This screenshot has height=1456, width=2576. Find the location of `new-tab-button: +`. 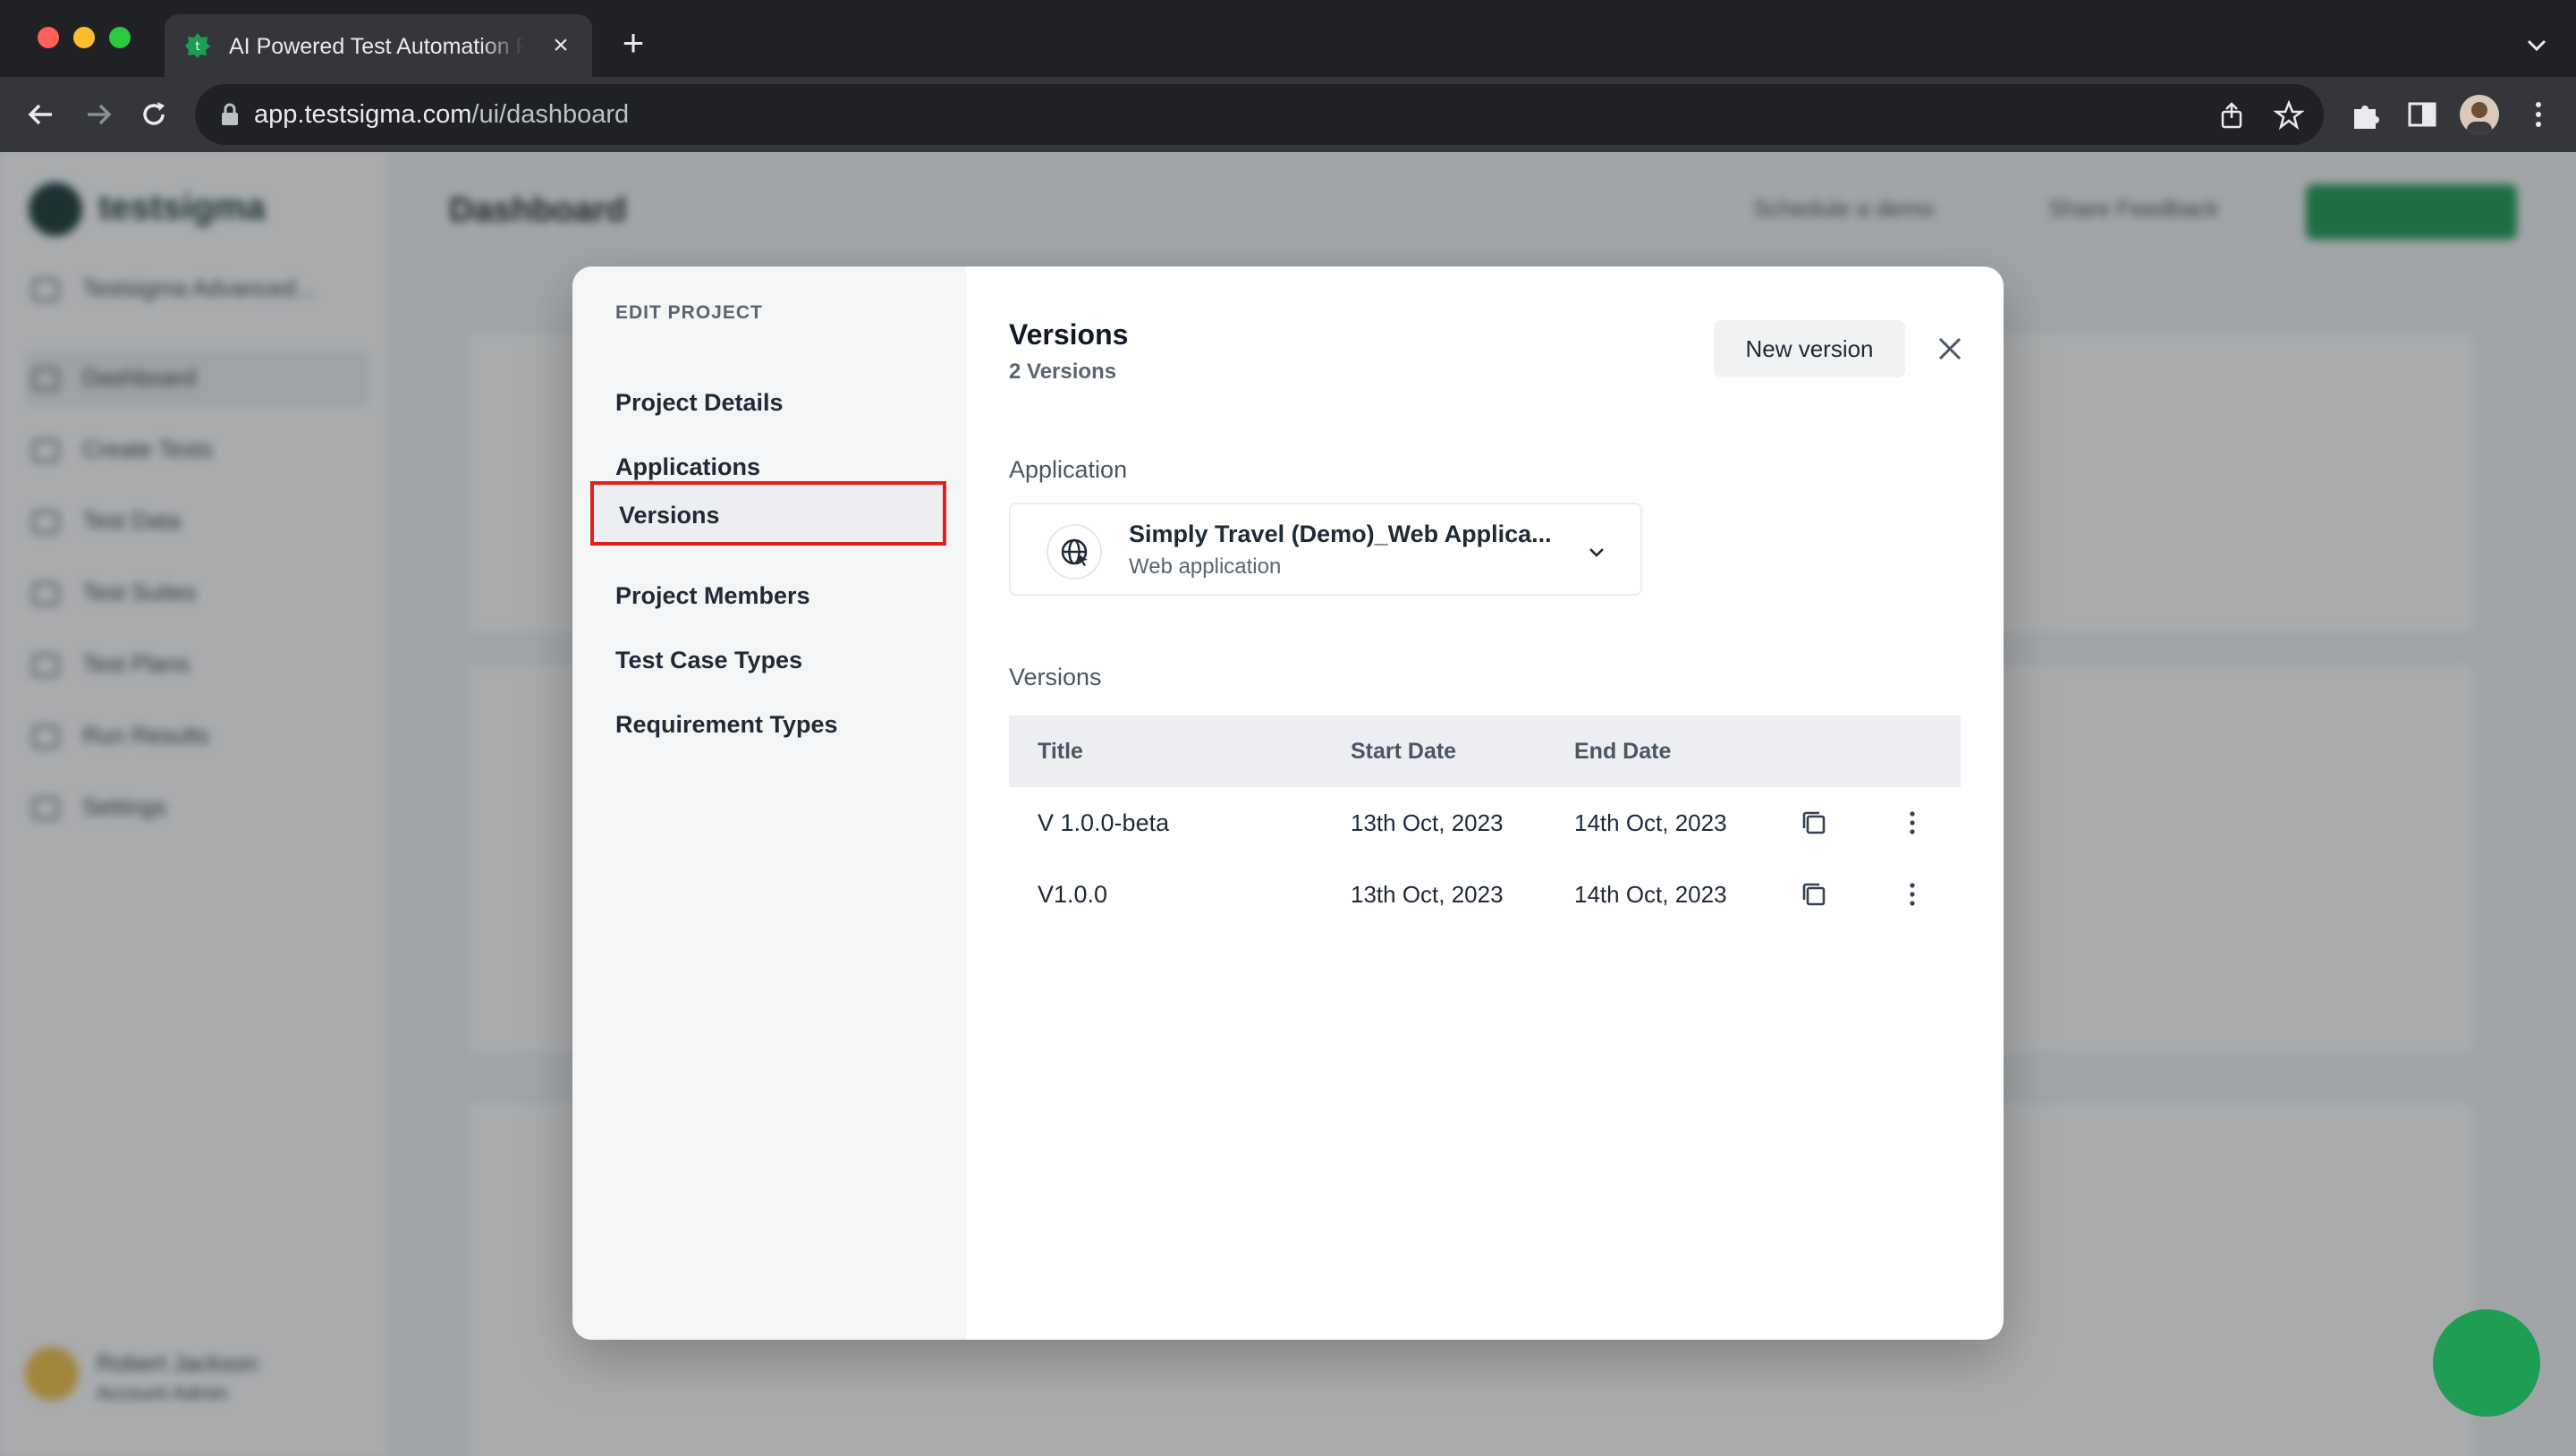

new-tab-button: + is located at coordinates (633, 43).